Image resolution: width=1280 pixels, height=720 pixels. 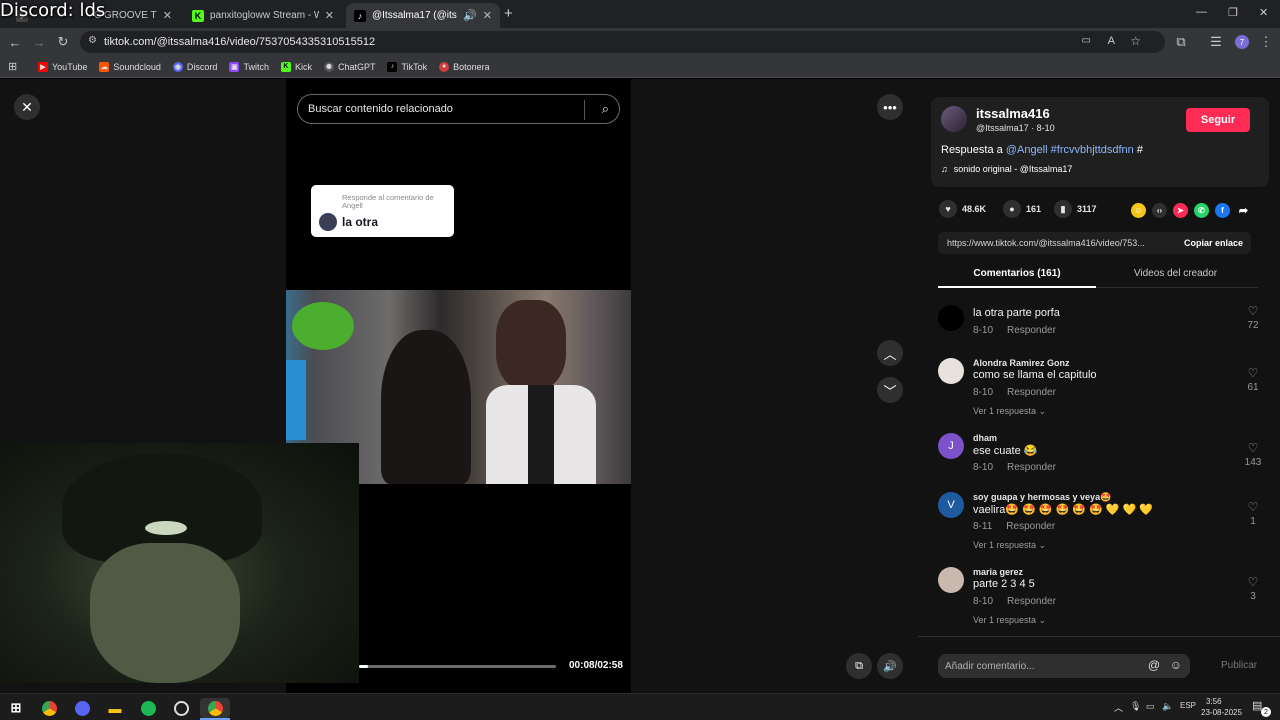 I want to click on copy-link-button: Copiar enlace, so click(x=1213, y=243).